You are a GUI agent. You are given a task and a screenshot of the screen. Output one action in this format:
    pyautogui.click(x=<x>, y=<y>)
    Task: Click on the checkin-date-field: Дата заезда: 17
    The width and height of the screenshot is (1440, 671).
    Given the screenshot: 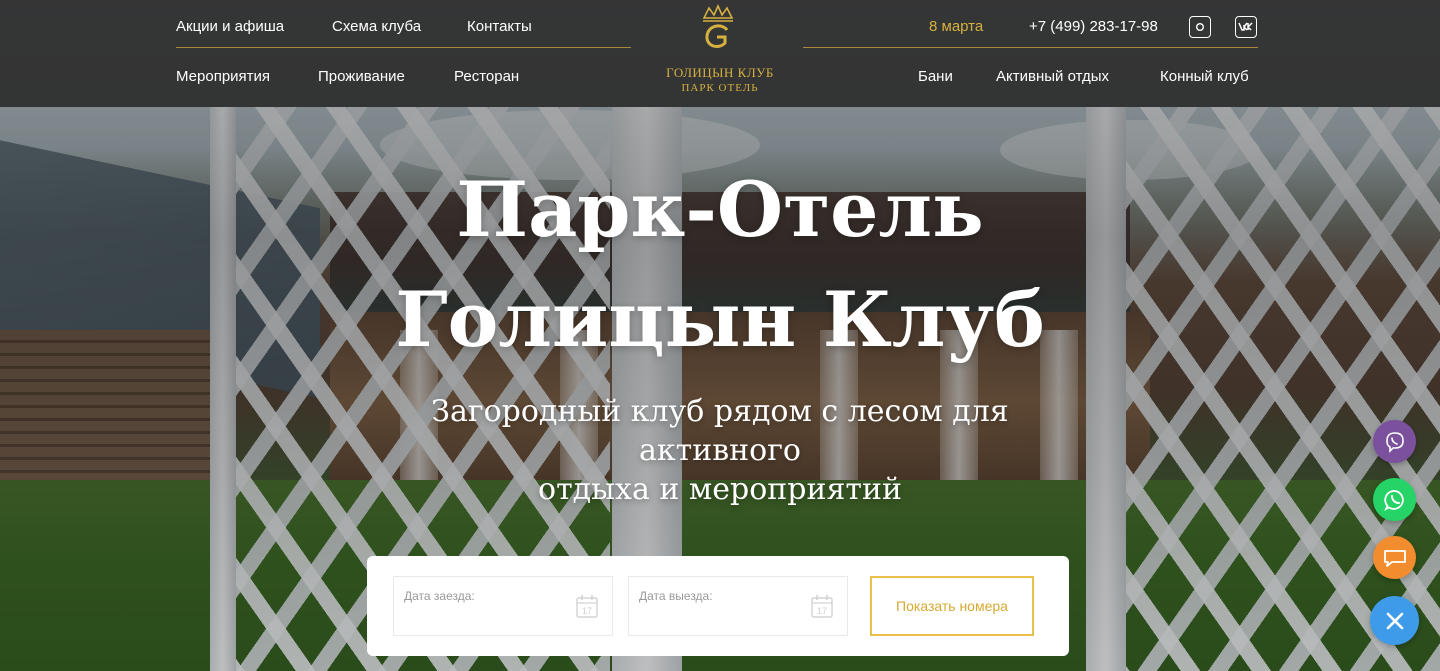 What is the action you would take?
    pyautogui.click(x=503, y=606)
    